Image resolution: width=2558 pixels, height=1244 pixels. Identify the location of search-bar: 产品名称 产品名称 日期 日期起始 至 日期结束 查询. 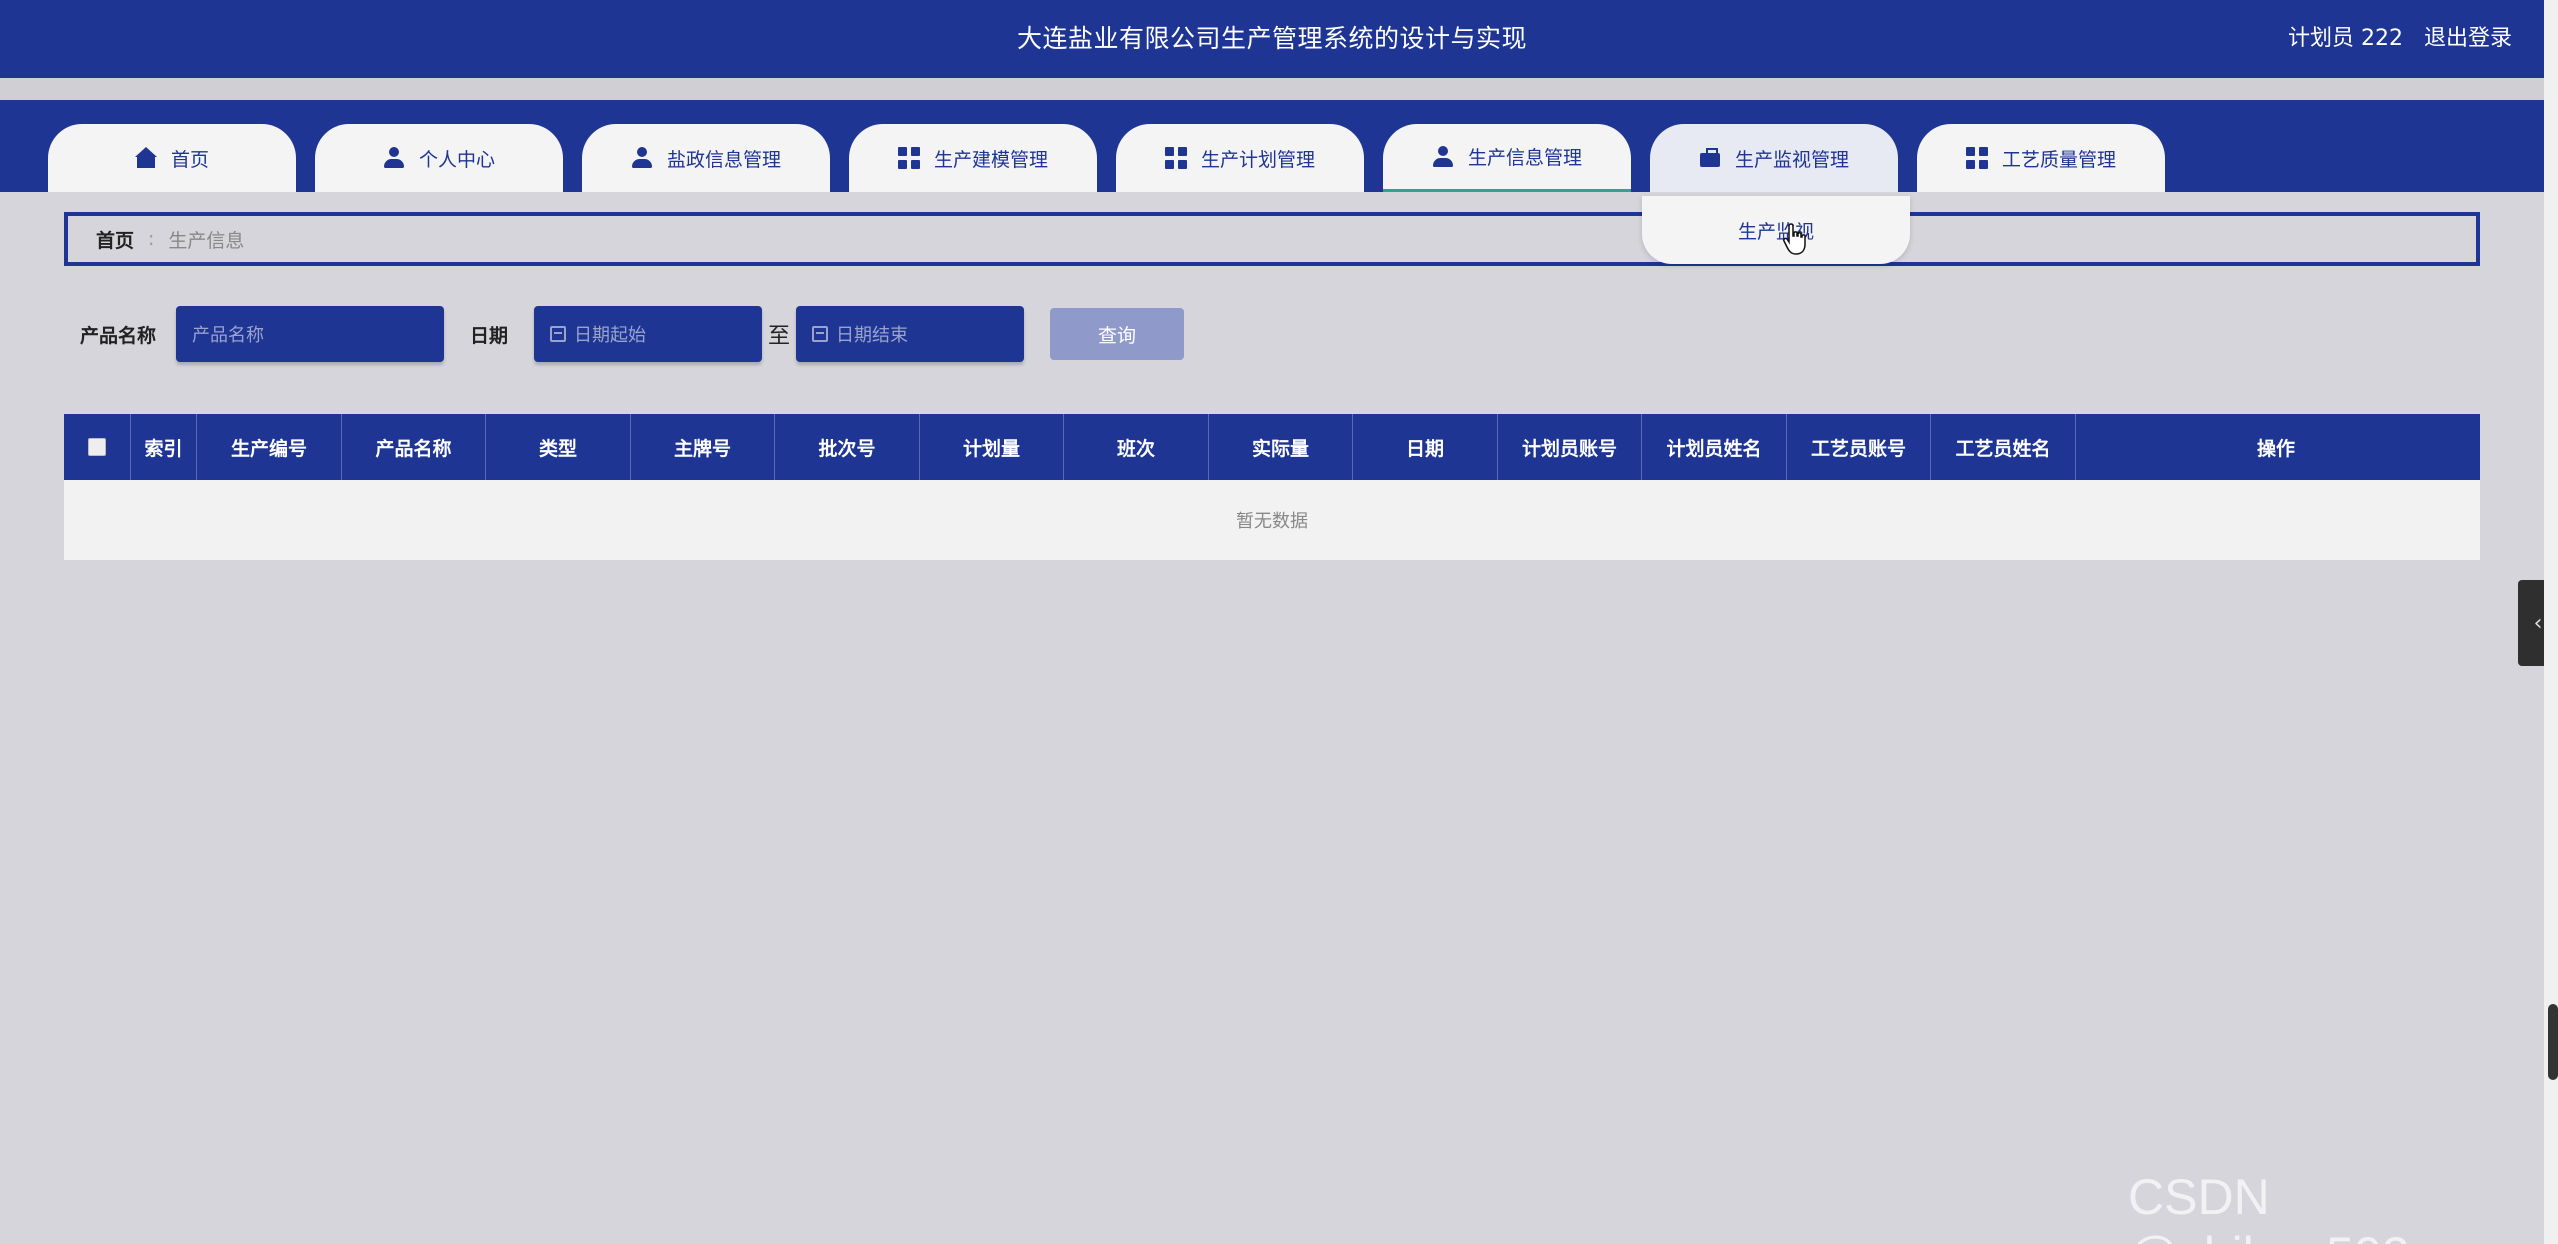
(632, 334).